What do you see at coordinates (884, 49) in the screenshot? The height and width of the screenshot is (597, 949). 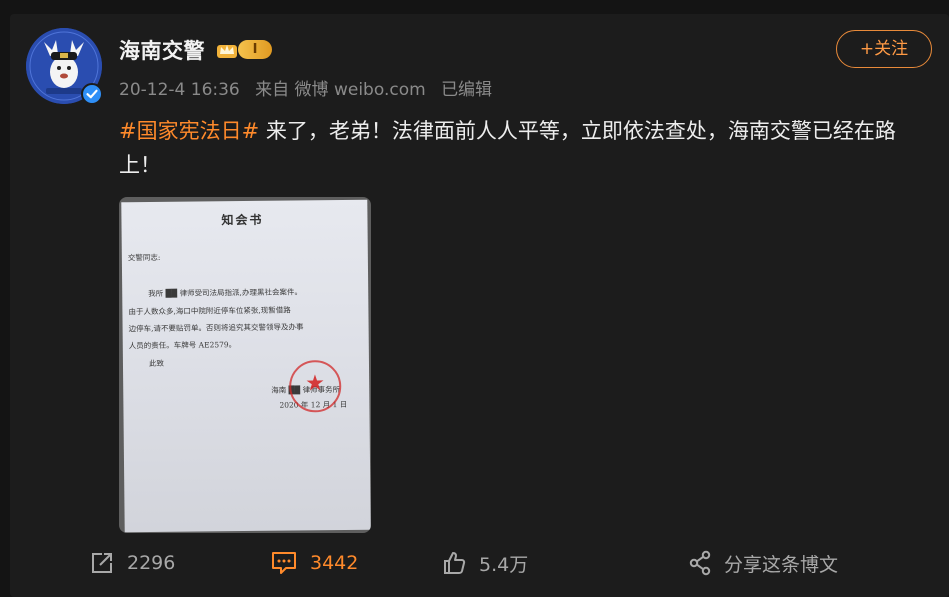 I see `follow-button: +关注` at bounding box center [884, 49].